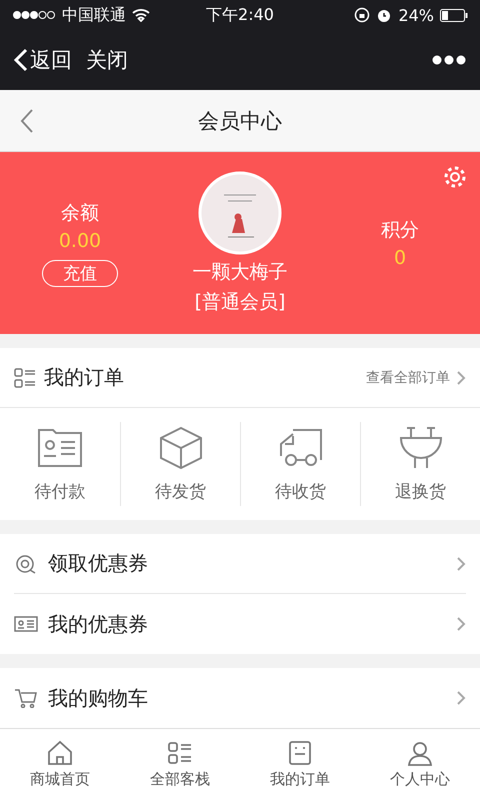 Image resolution: width=480 pixels, height=800 pixels. I want to click on home-icon, so click(60, 753).